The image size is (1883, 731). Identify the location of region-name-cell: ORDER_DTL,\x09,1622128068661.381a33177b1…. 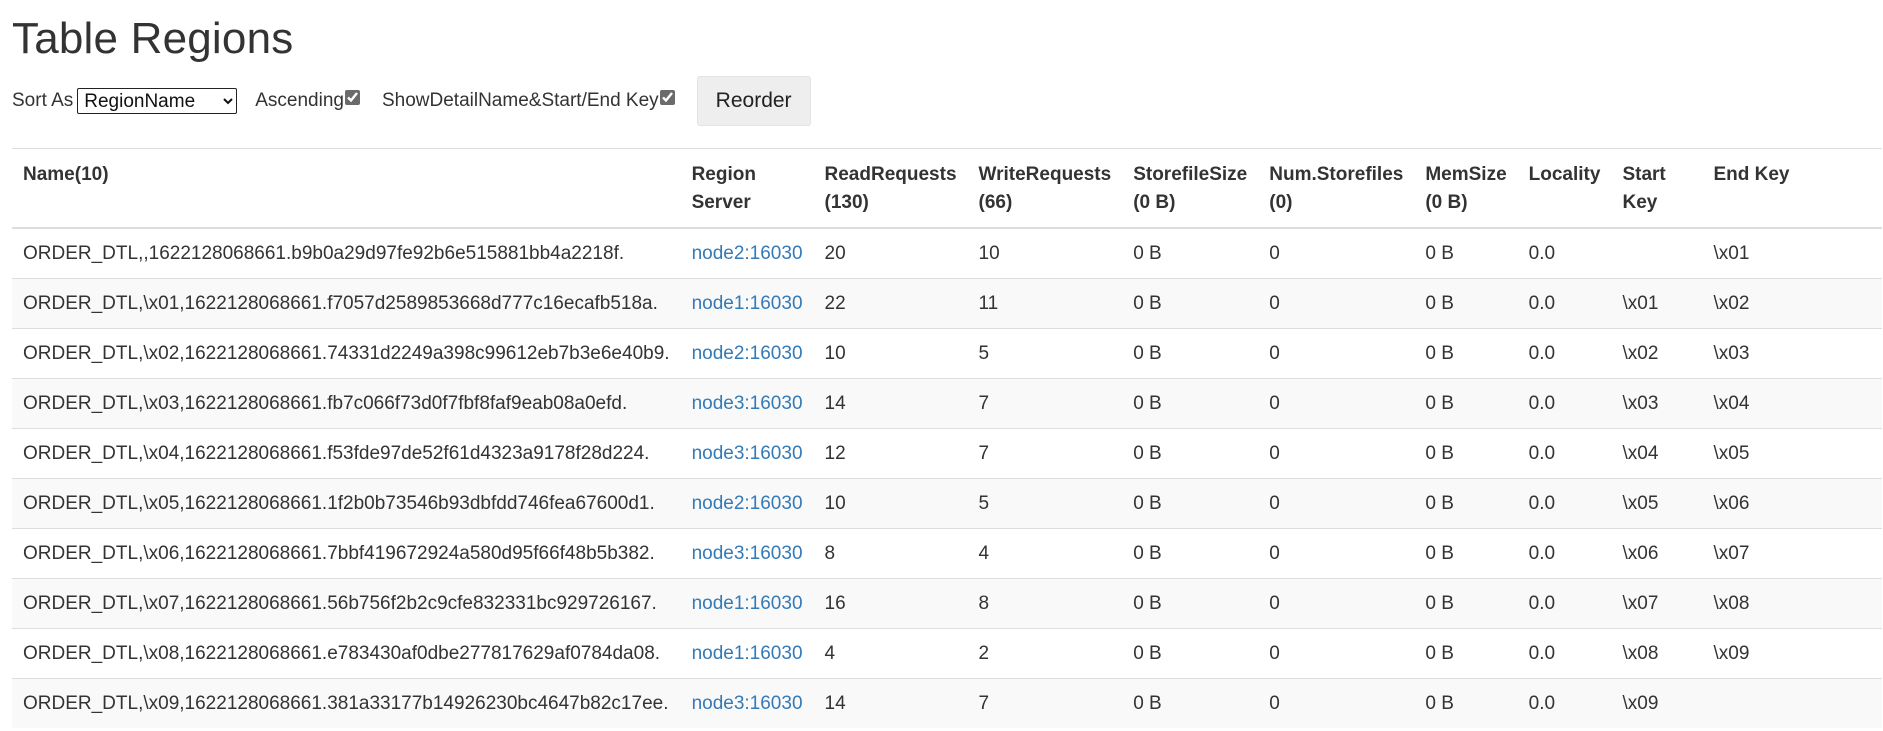
(346, 703).